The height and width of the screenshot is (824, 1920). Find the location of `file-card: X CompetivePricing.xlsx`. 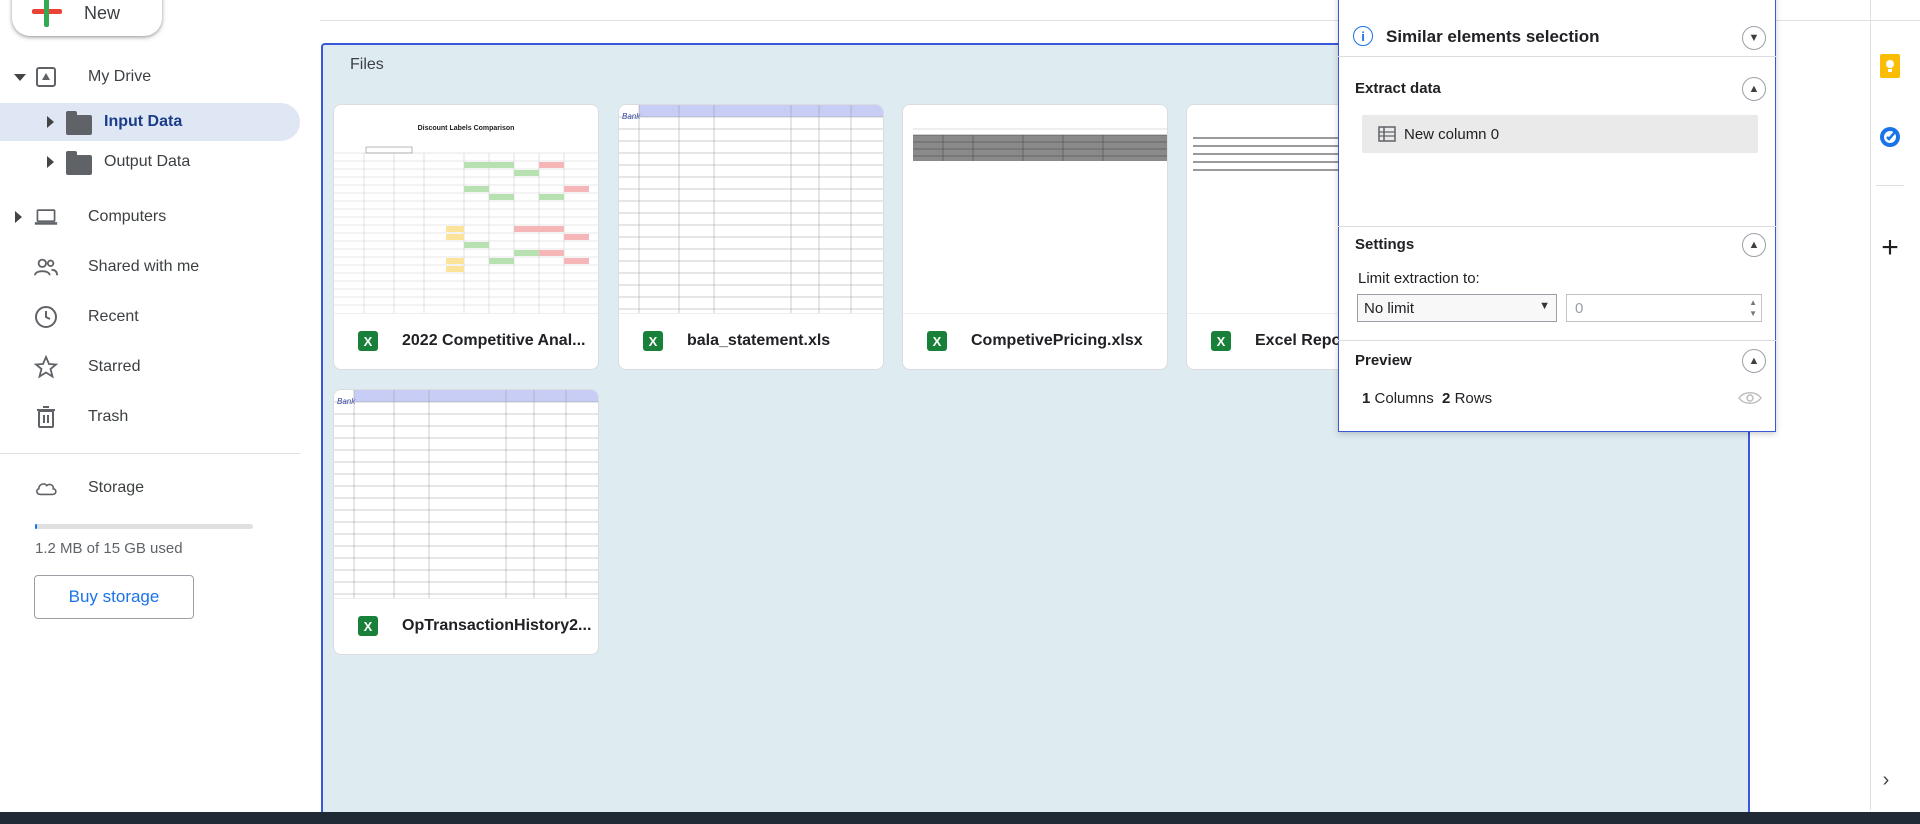

file-card: X CompetivePricing.xlsx is located at coordinates (1035, 237).